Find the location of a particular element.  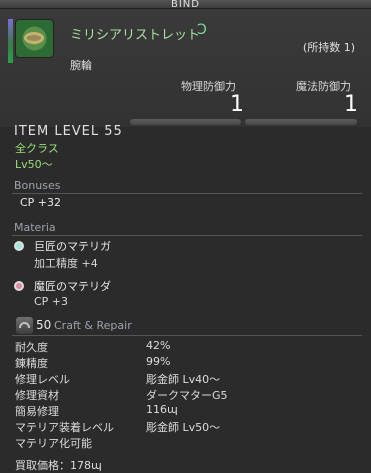

bonuses-divider is located at coordinates (187, 193).